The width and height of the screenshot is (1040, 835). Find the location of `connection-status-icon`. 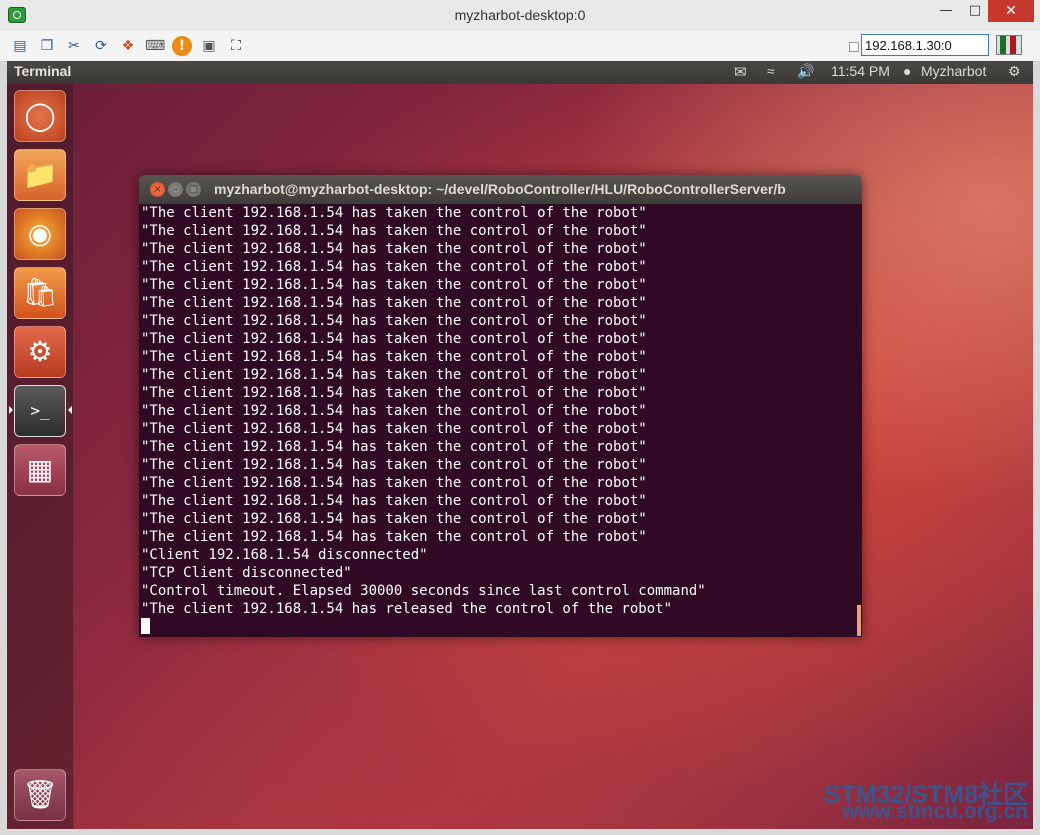

connection-status-icon is located at coordinates (1009, 45).